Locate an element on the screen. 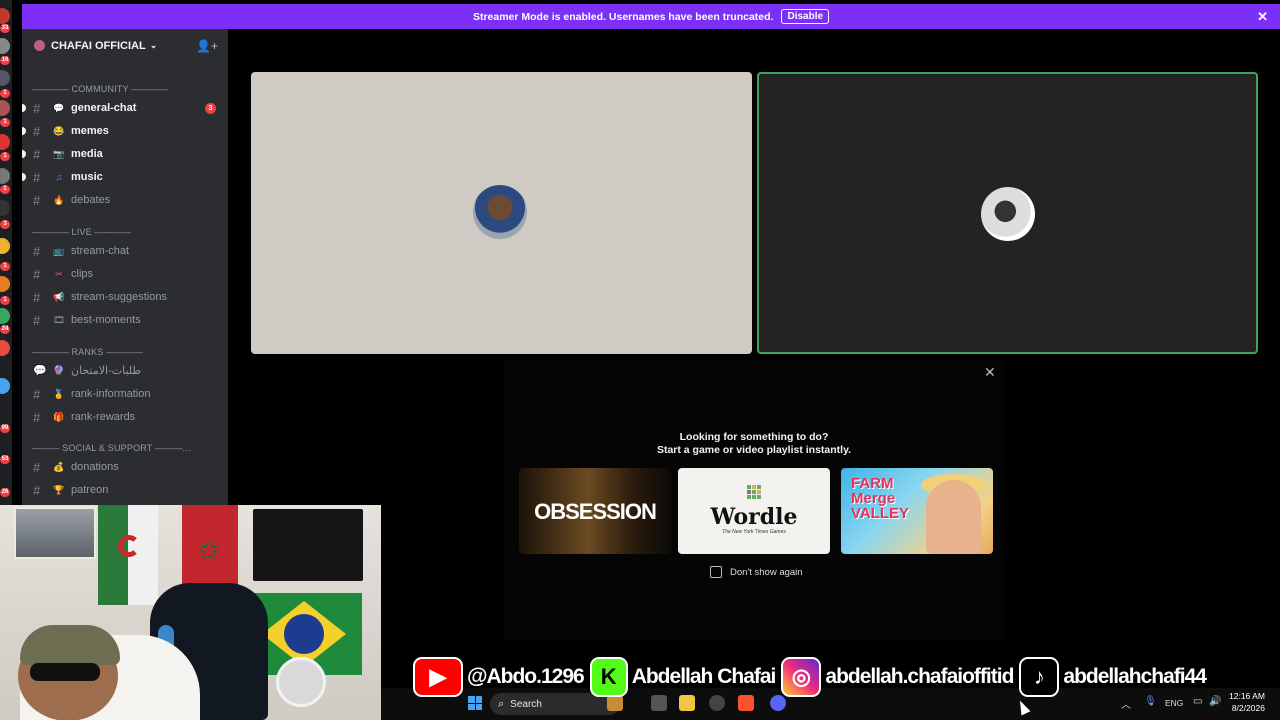 The image size is (1280, 720). channel-music: # ♫ music is located at coordinates (125, 177).